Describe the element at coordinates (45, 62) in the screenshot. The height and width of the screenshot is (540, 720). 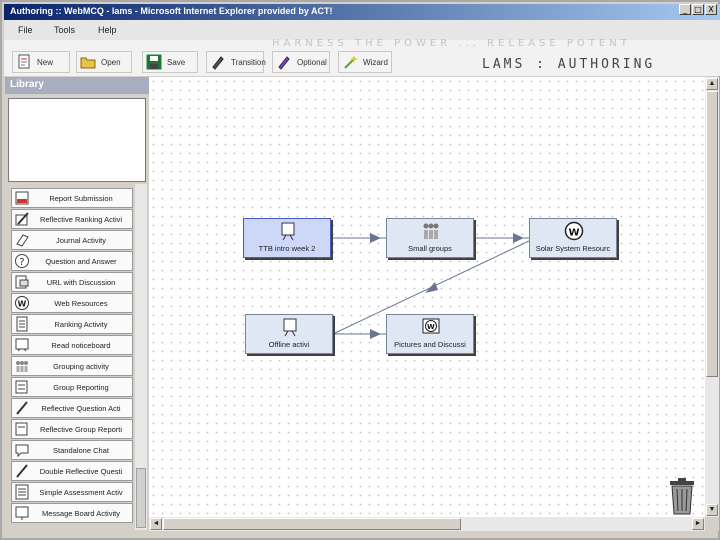
I see `new-button-label: New` at that location.